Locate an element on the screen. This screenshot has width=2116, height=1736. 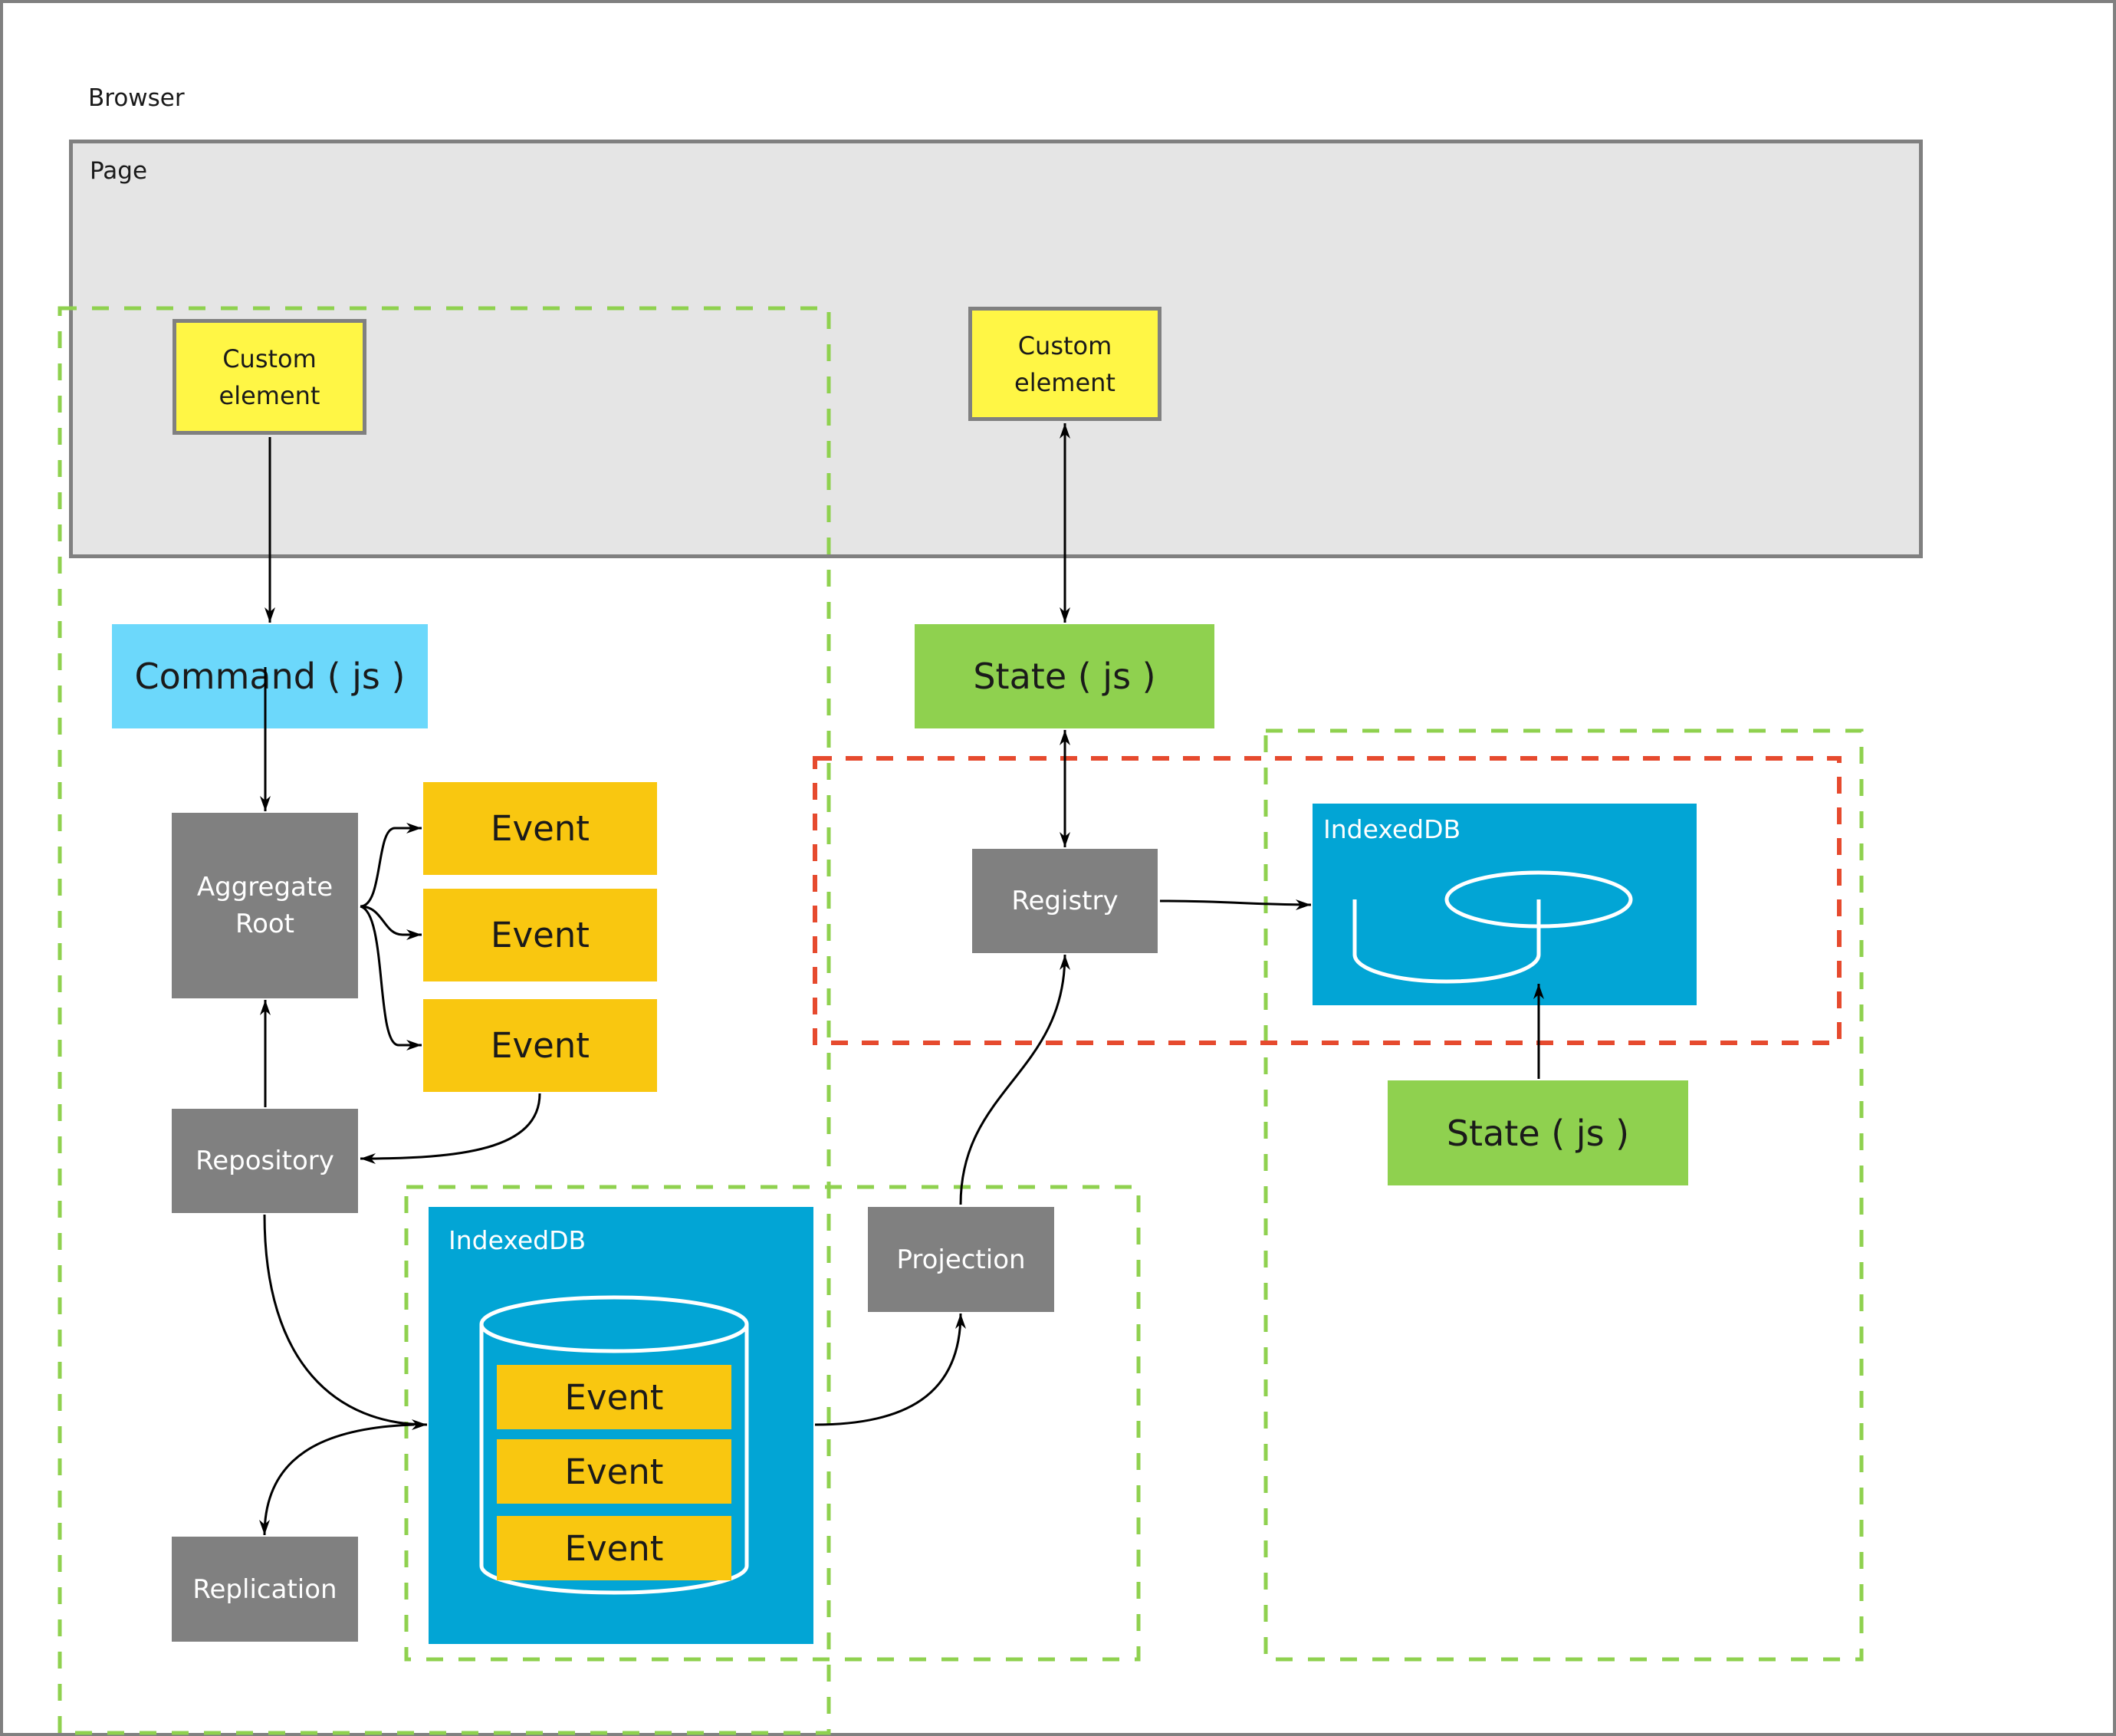
replication-node: Replication is located at coordinates (265, 1589).